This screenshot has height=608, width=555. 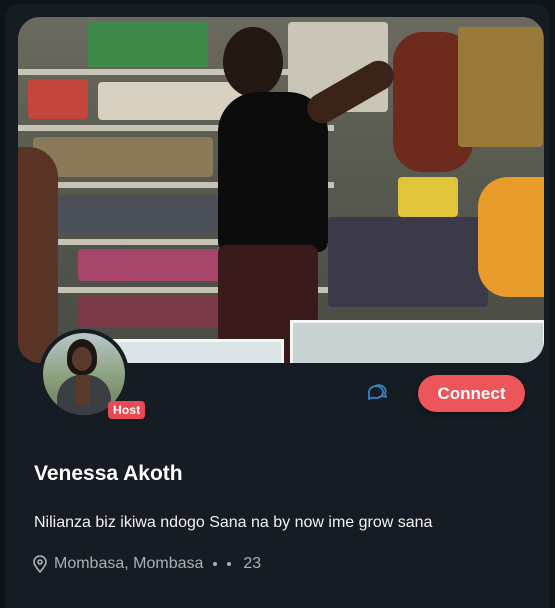 What do you see at coordinates (511, 237) in the screenshot?
I see `orange-garment` at bounding box center [511, 237].